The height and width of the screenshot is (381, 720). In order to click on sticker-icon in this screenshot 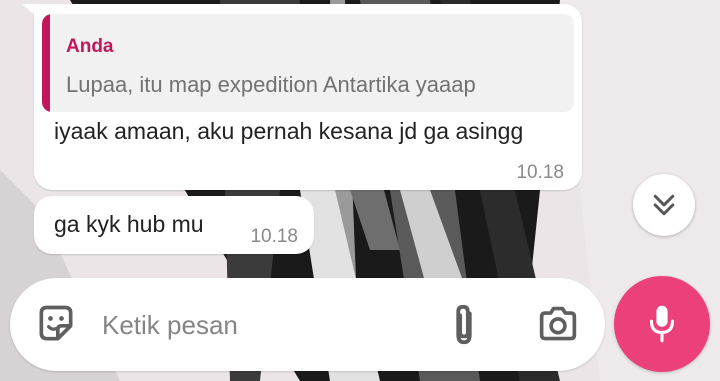, I will do `click(56, 324)`.